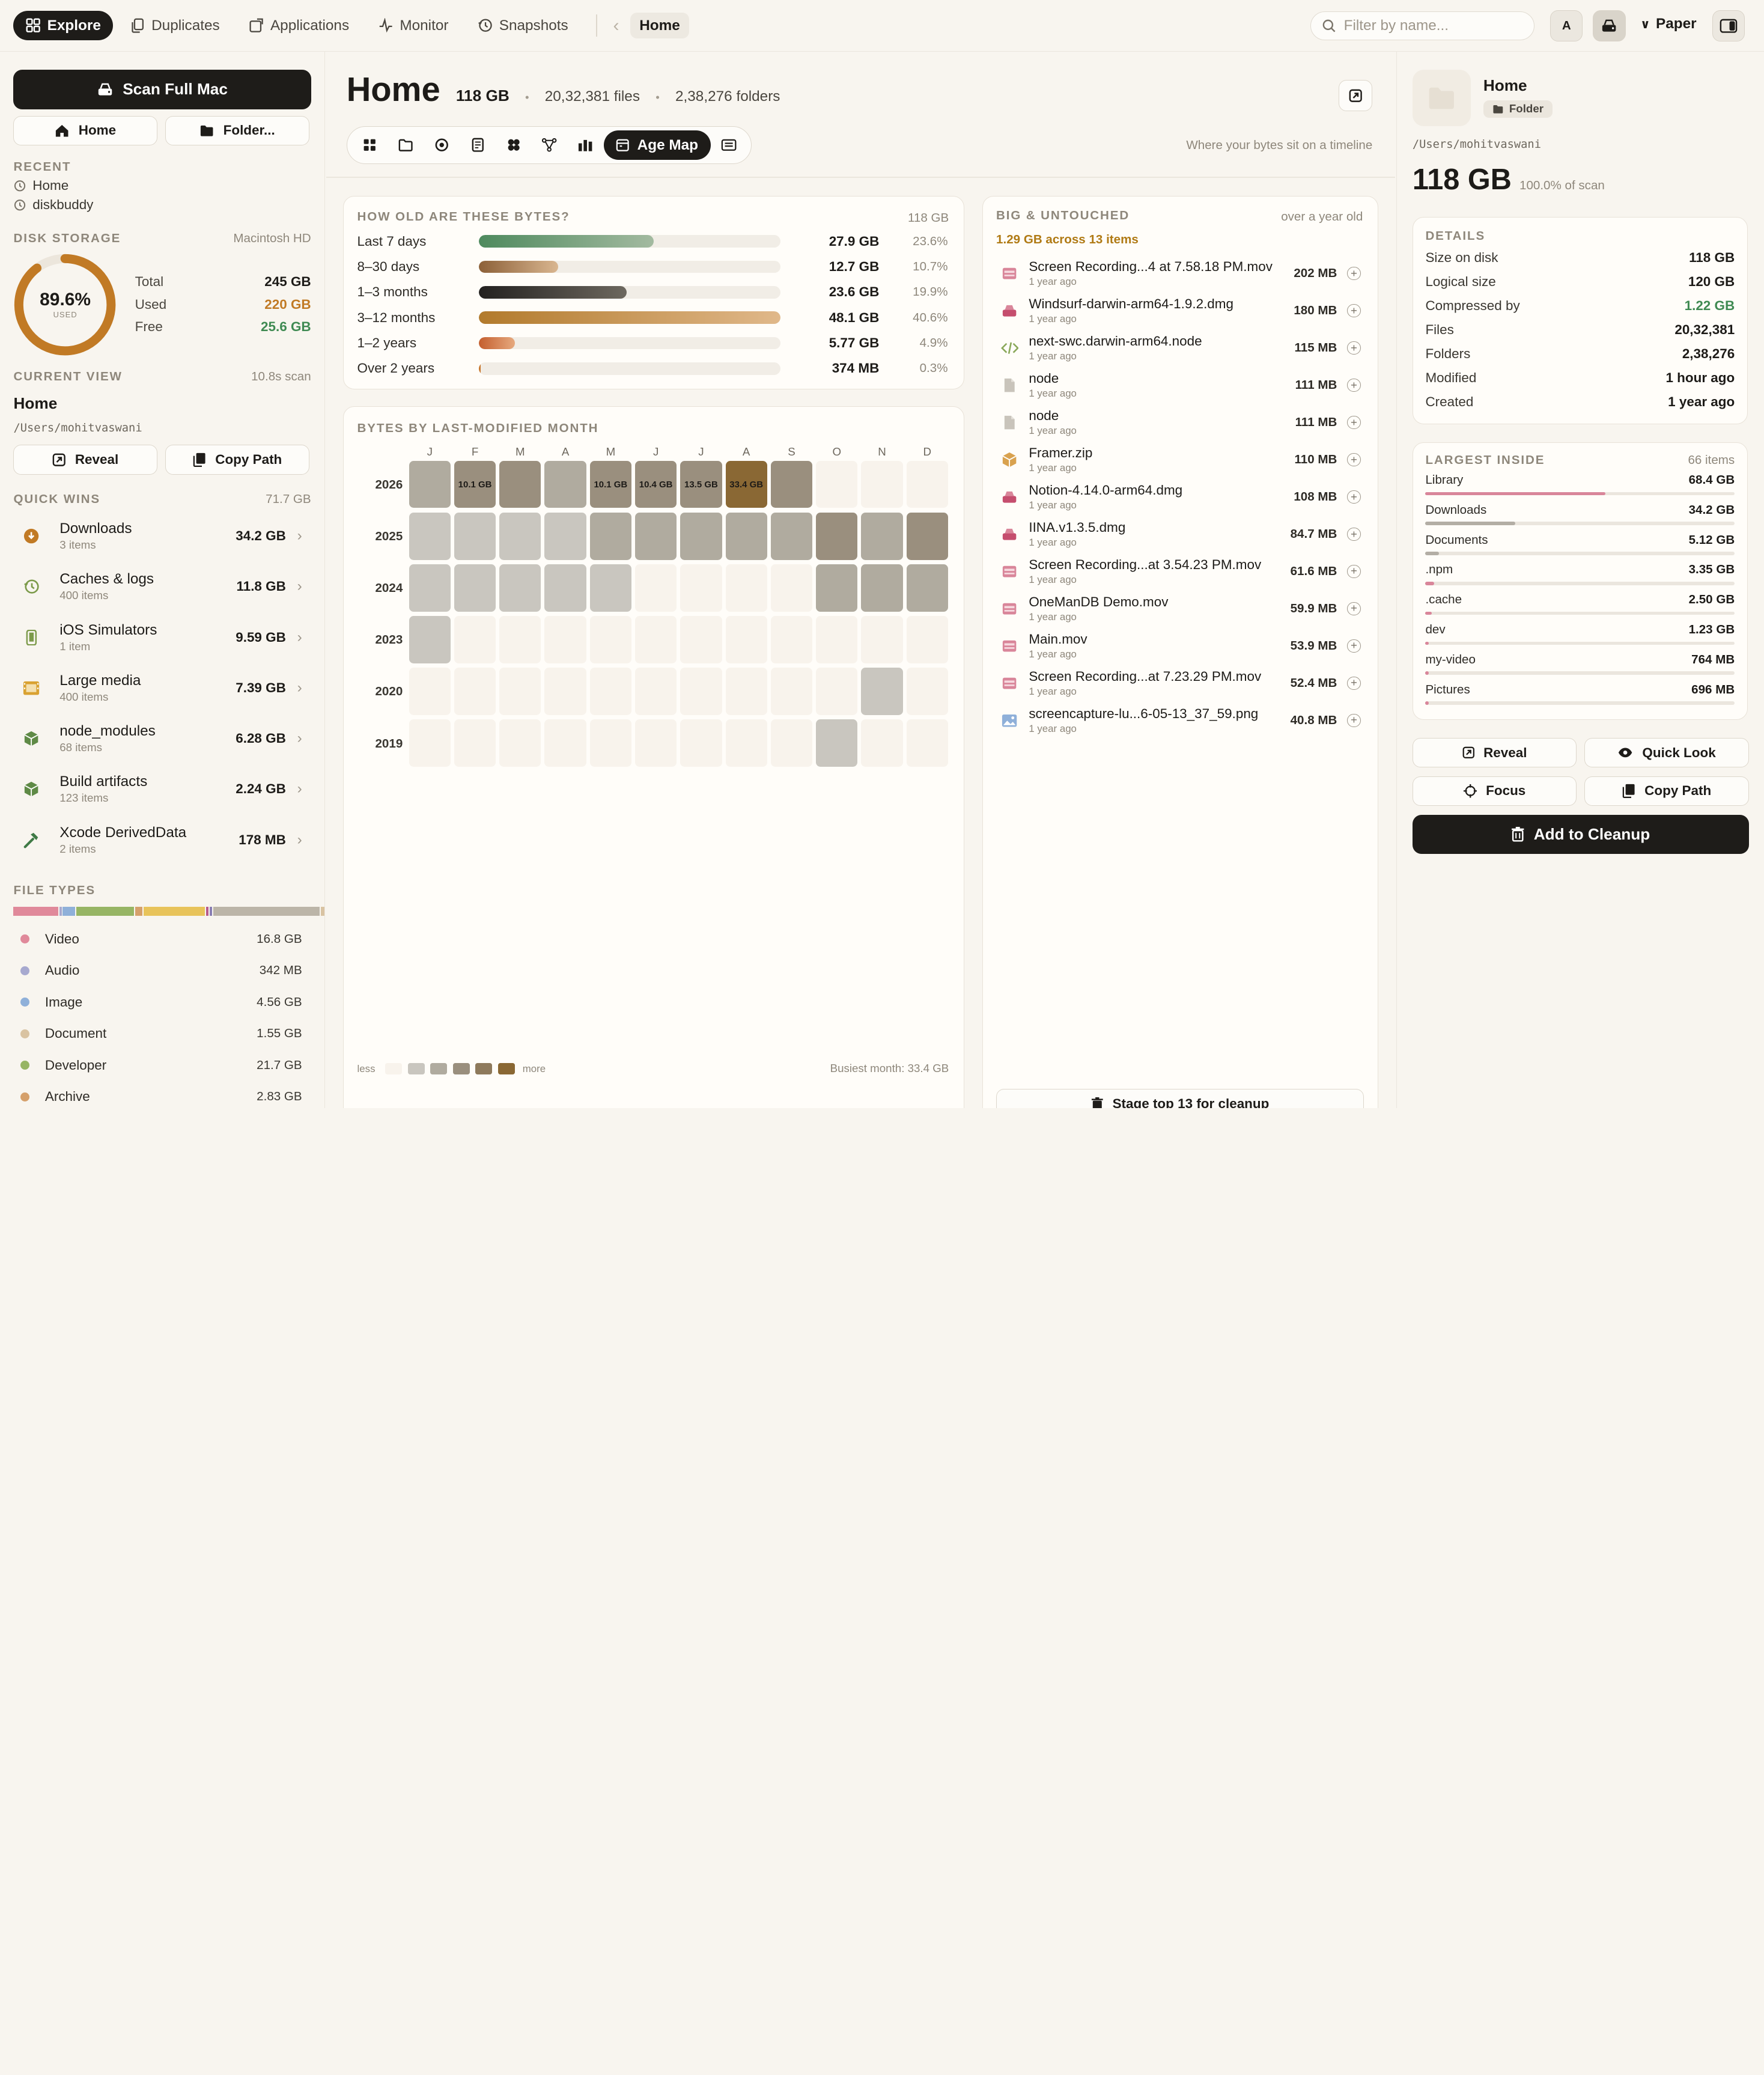 Image resolution: width=1764 pixels, height=2075 pixels. What do you see at coordinates (478, 145) in the screenshot?
I see `view-list-button` at bounding box center [478, 145].